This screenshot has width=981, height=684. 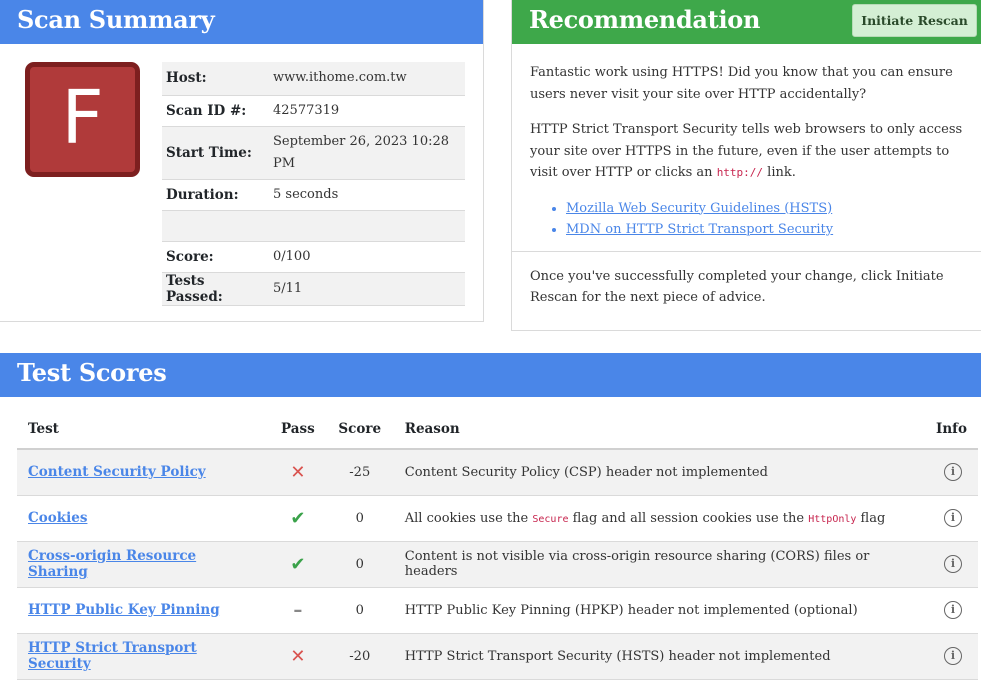 I want to click on summary-key, so click(x=215, y=226).